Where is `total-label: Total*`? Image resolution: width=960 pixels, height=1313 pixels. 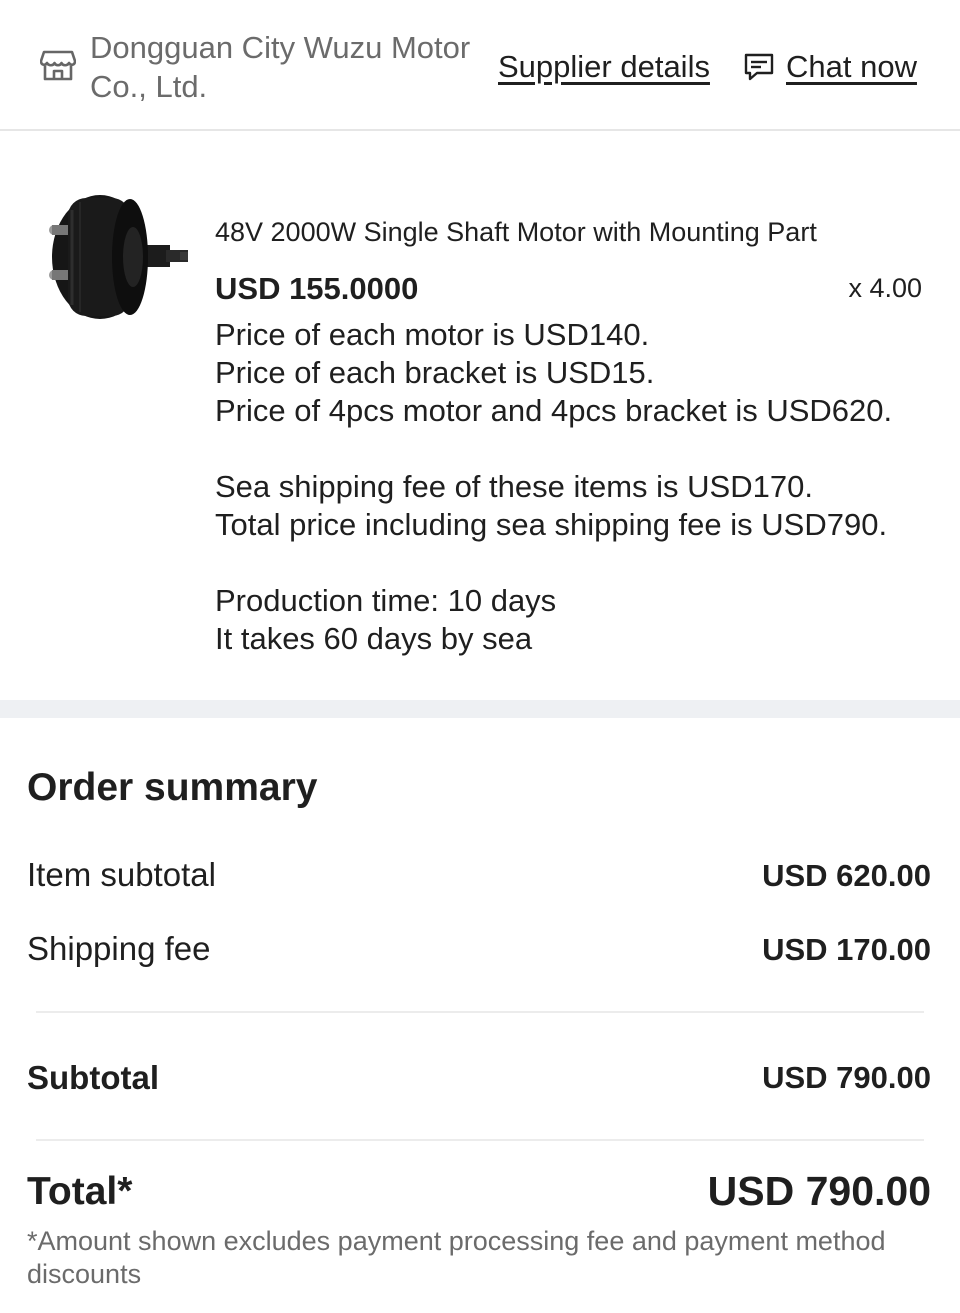
total-label: Total* is located at coordinates (80, 1191).